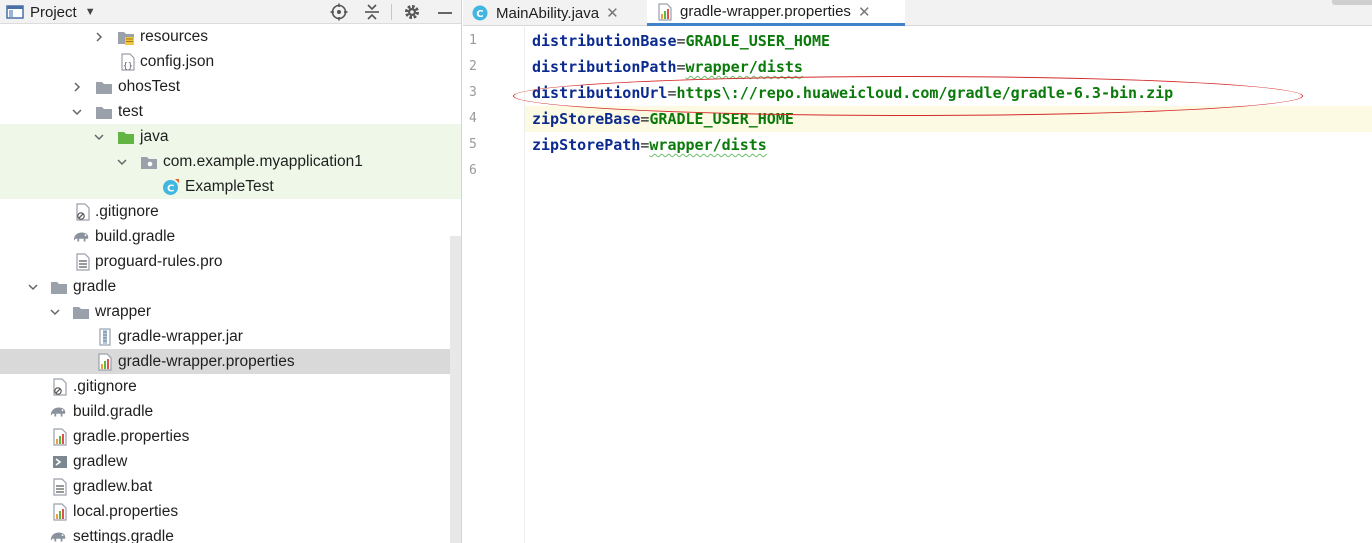 Image resolution: width=1372 pixels, height=543 pixels. I want to click on tree-item-wrapper: wrapper, so click(230, 311).